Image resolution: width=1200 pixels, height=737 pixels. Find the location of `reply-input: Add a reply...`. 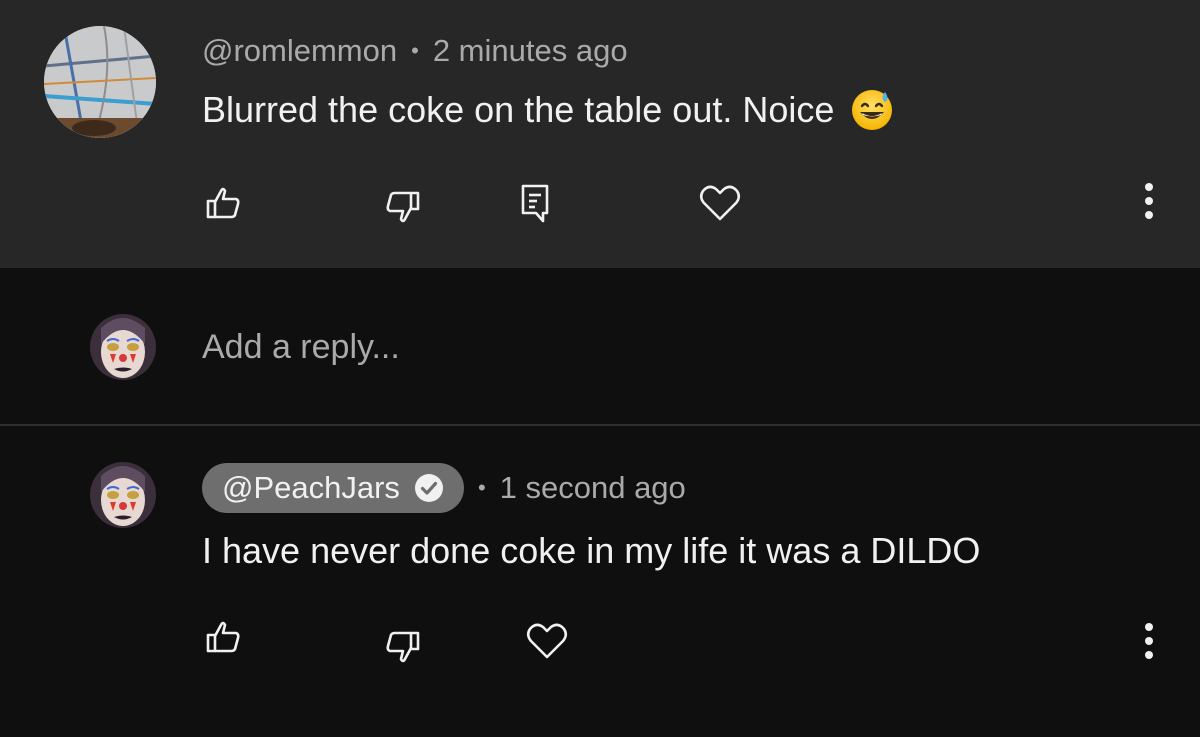

reply-input: Add a reply... is located at coordinates (301, 347).